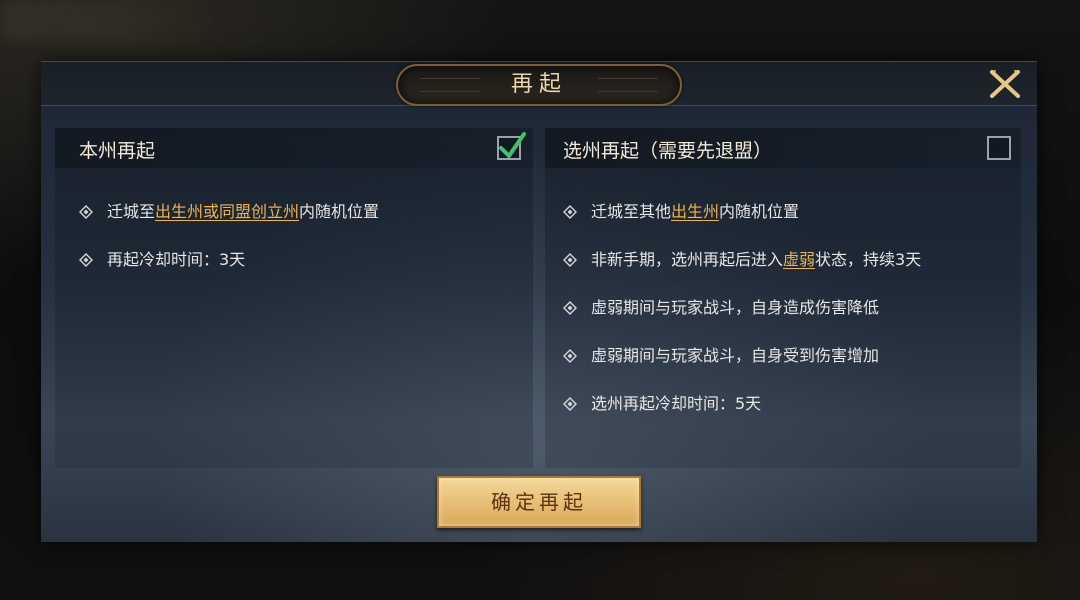 This screenshot has height=600, width=1080. Describe the element at coordinates (799, 259) in the screenshot. I see `weak-status-link: 虚弱` at that location.